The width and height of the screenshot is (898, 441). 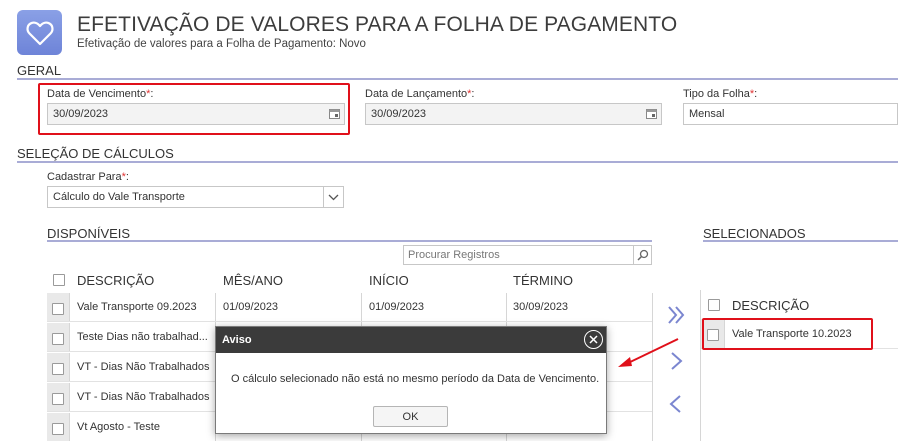 I want to click on cell-descricao: Vt Agosto - Teste, so click(x=118, y=427).